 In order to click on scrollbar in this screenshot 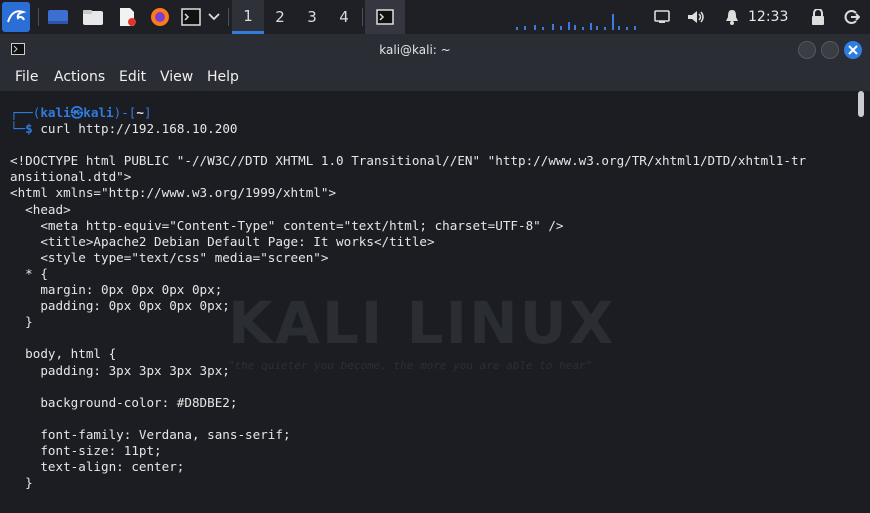, I will do `click(861, 104)`.